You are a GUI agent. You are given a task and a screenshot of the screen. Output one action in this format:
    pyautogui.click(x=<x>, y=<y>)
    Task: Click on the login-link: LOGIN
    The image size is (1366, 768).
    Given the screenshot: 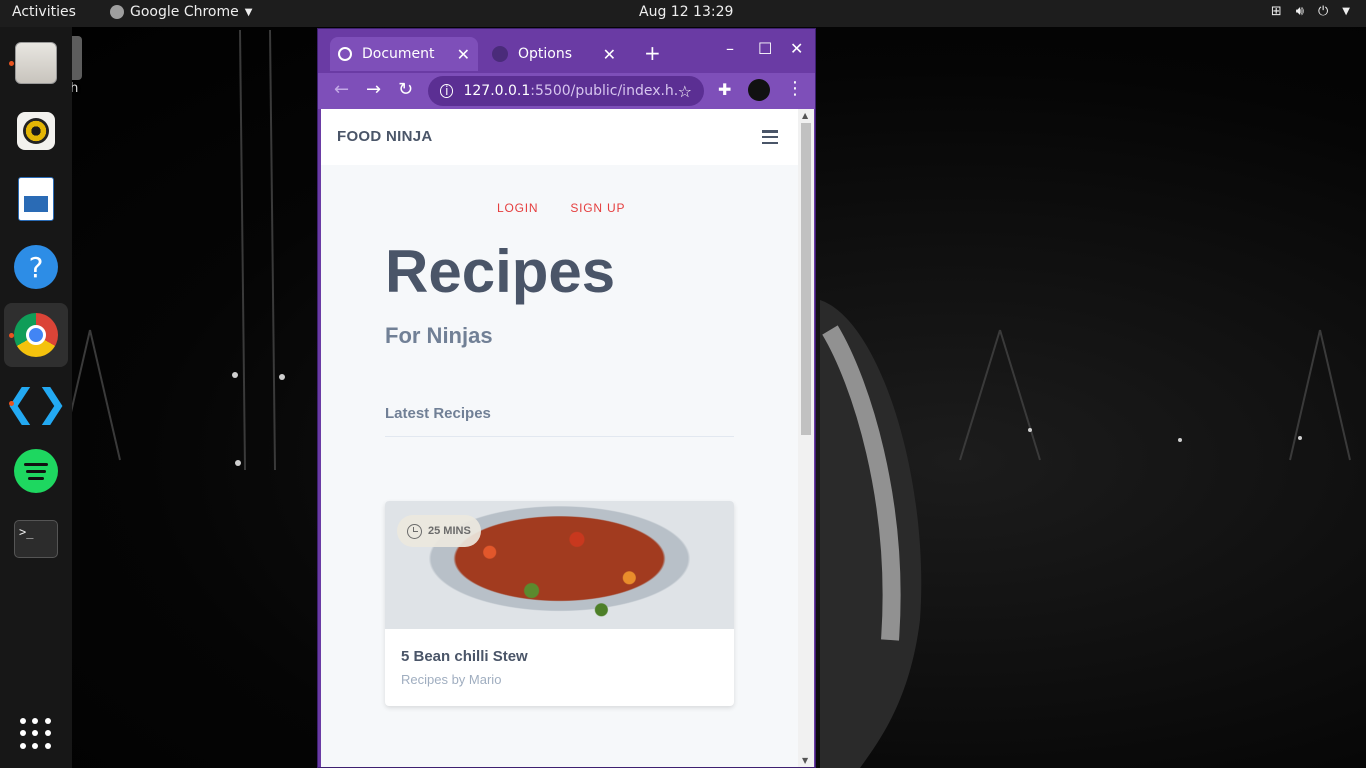 What is the action you would take?
    pyautogui.click(x=517, y=208)
    